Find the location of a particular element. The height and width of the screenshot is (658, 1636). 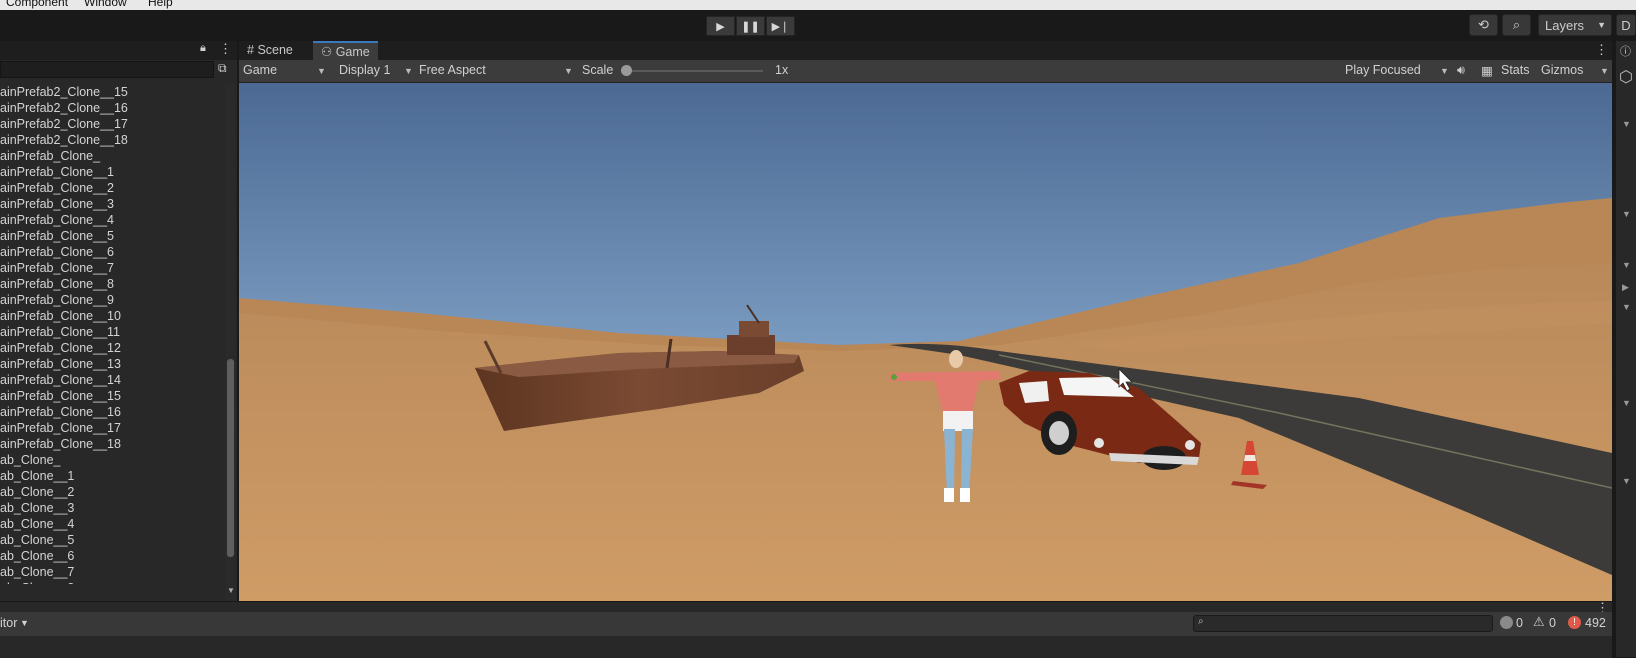

hierarchy-search-input is located at coordinates (107, 69).